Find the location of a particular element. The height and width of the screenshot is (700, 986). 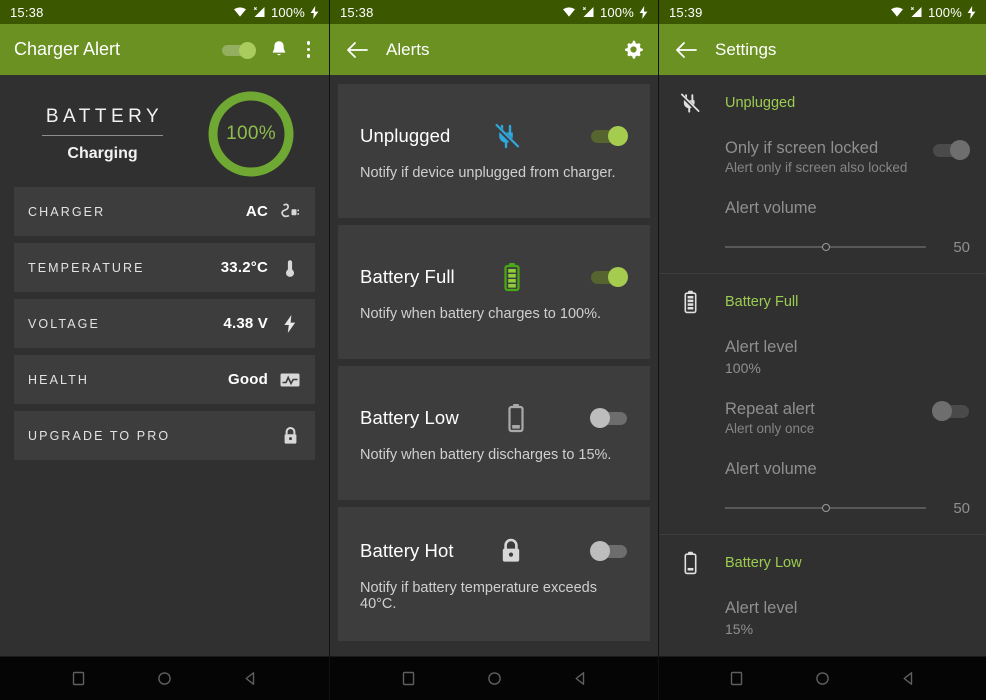

table-row: TEMPERATURE 33.2°C is located at coordinates (164, 267).